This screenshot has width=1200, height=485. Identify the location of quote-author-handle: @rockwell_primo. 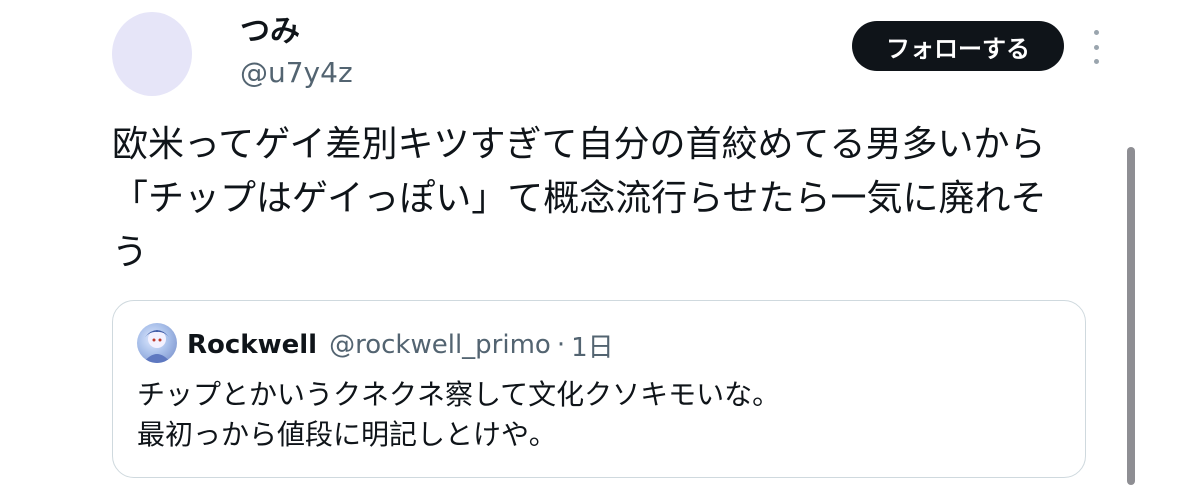
(440, 345).